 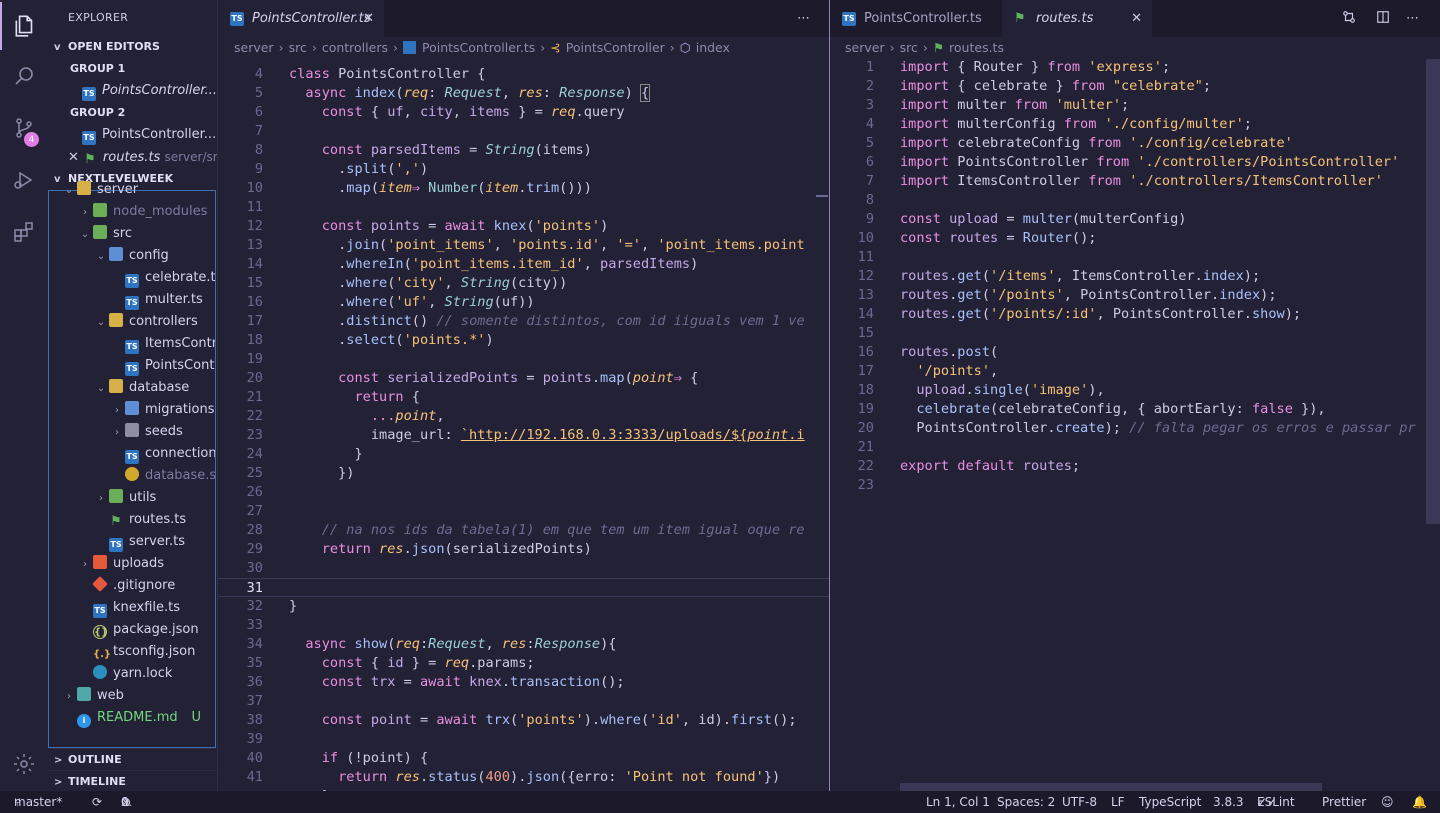 What do you see at coordinates (132, 696) in the screenshot?
I see `tree-item: › web` at bounding box center [132, 696].